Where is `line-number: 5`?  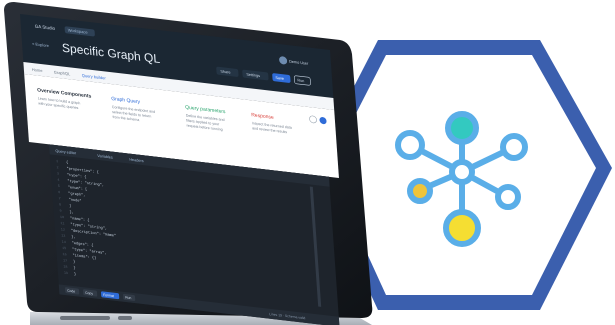 line-number: 5 is located at coordinates (59, 187).